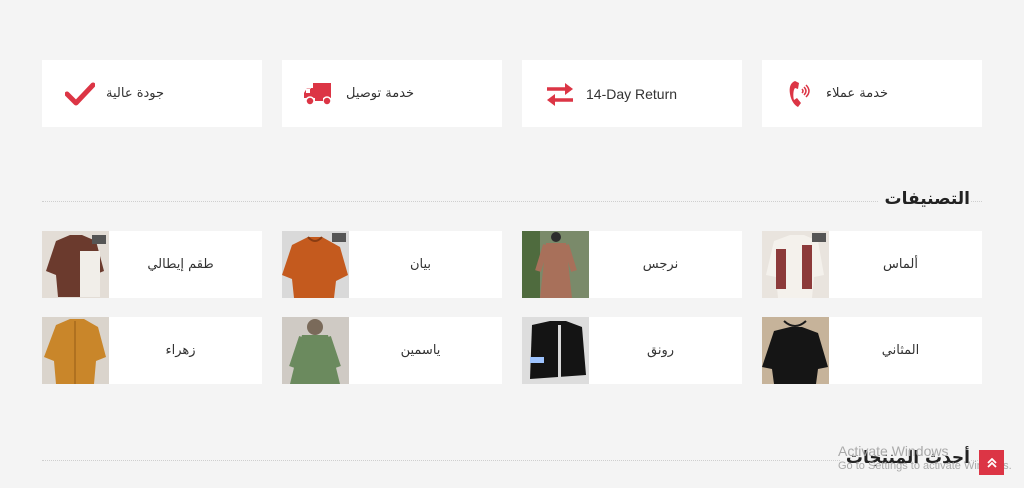 The image size is (1024, 488). Describe the element at coordinates (80, 94) in the screenshot. I see `check-icon` at that location.